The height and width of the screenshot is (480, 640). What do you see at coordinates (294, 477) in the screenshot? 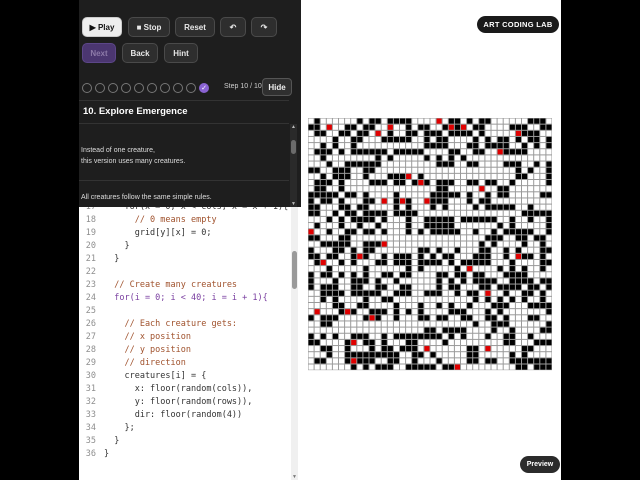
I see `scroll-down-icon: ▼` at bounding box center [294, 477].